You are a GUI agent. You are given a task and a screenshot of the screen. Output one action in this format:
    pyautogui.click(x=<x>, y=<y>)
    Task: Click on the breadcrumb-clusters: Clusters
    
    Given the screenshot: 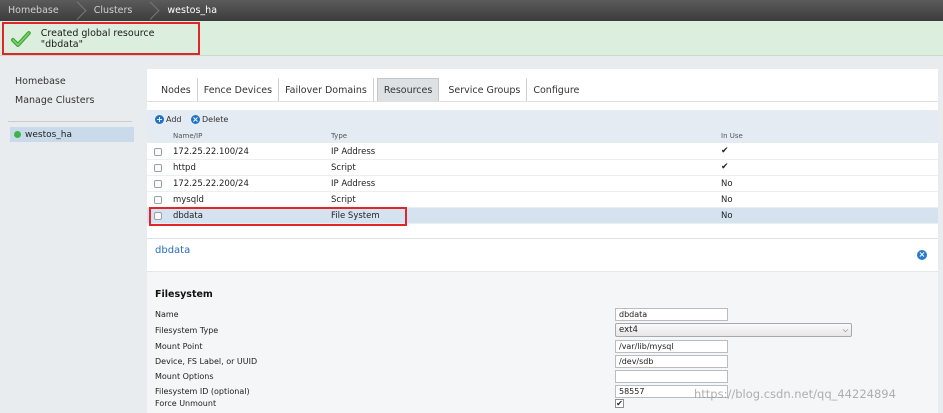 What is the action you would take?
    pyautogui.click(x=117, y=10)
    